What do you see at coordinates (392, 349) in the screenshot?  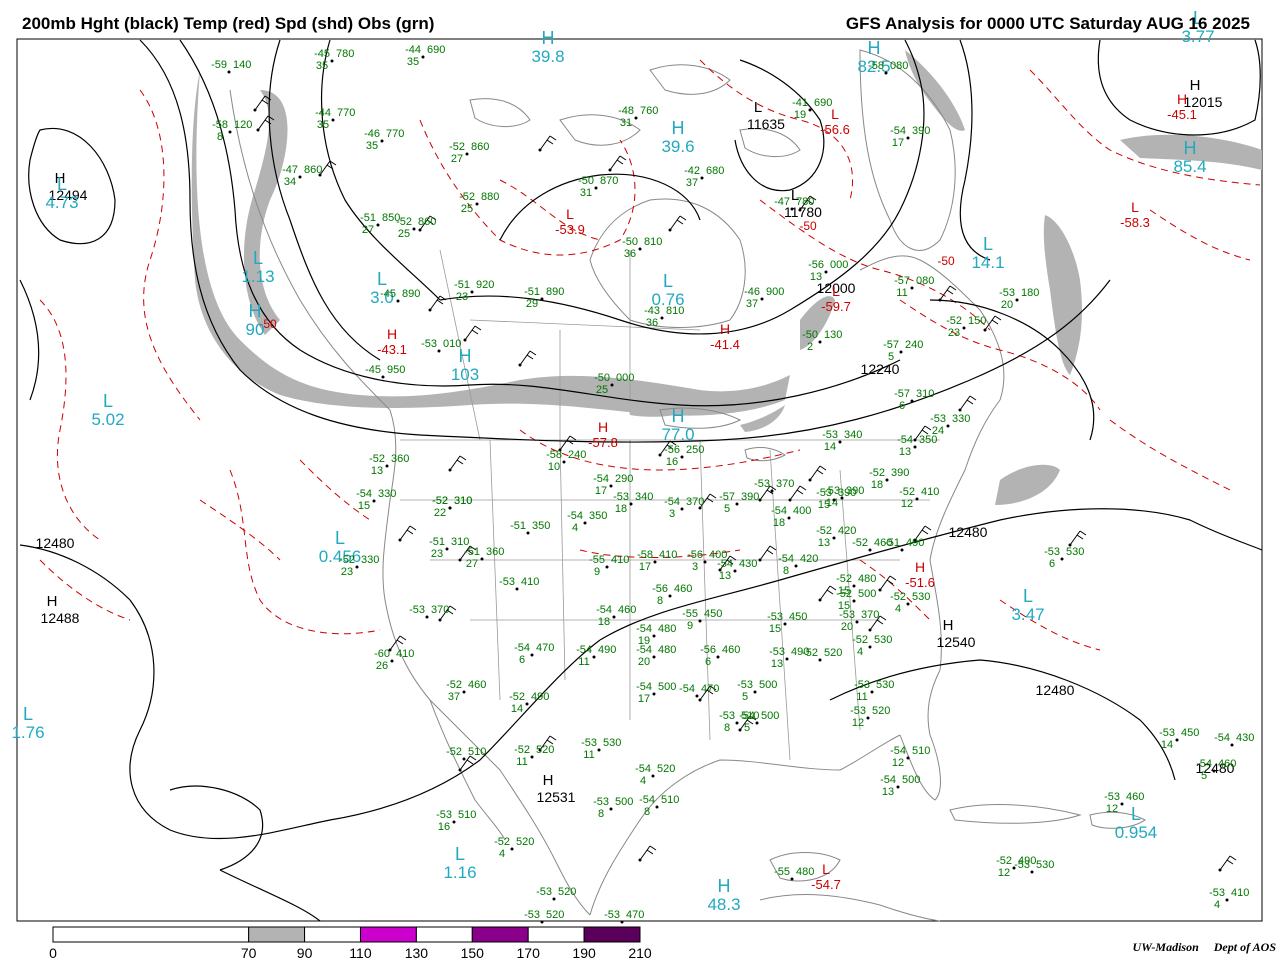 I see `temperature-center-value: -43.1` at bounding box center [392, 349].